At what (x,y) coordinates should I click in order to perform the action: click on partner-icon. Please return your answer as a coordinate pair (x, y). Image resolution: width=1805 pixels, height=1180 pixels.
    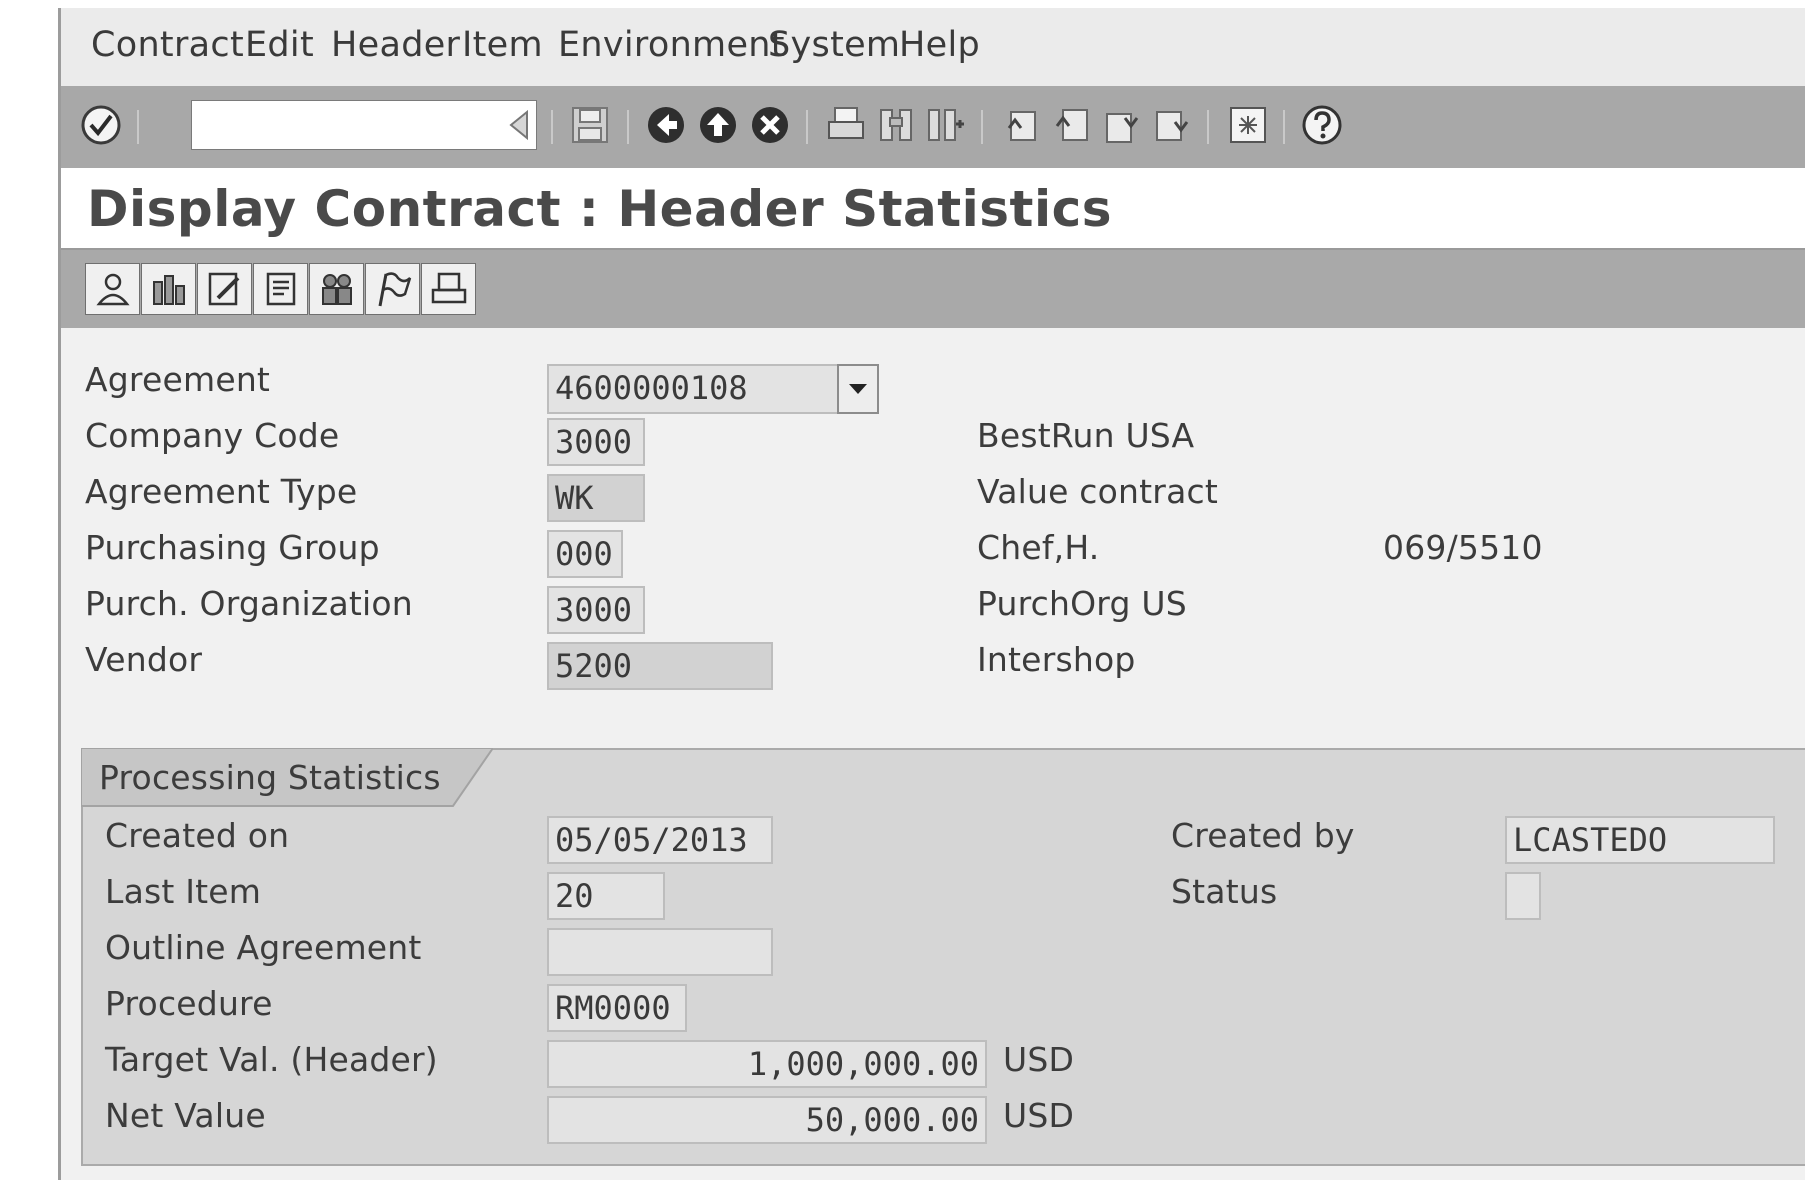
    Looking at the image, I should click on (113, 289).